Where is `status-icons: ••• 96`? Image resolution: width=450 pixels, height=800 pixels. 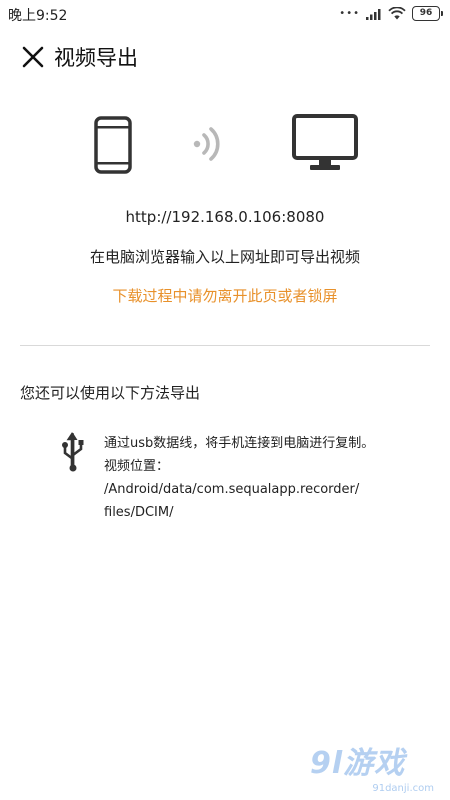
status-icons: ••• 96 is located at coordinates (391, 13).